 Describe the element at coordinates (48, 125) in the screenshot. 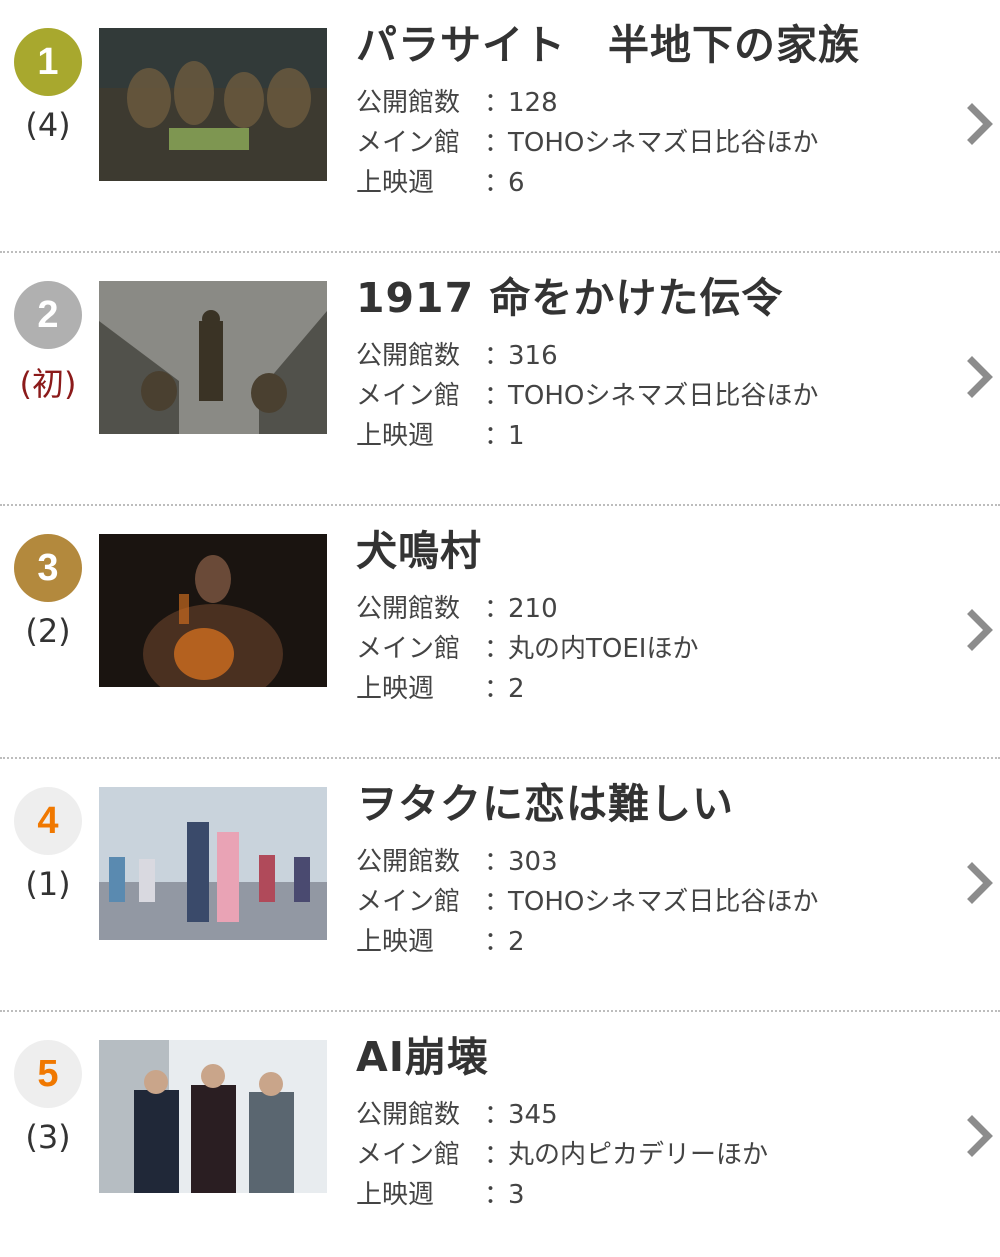

I see `previous-rank: (4)` at that location.